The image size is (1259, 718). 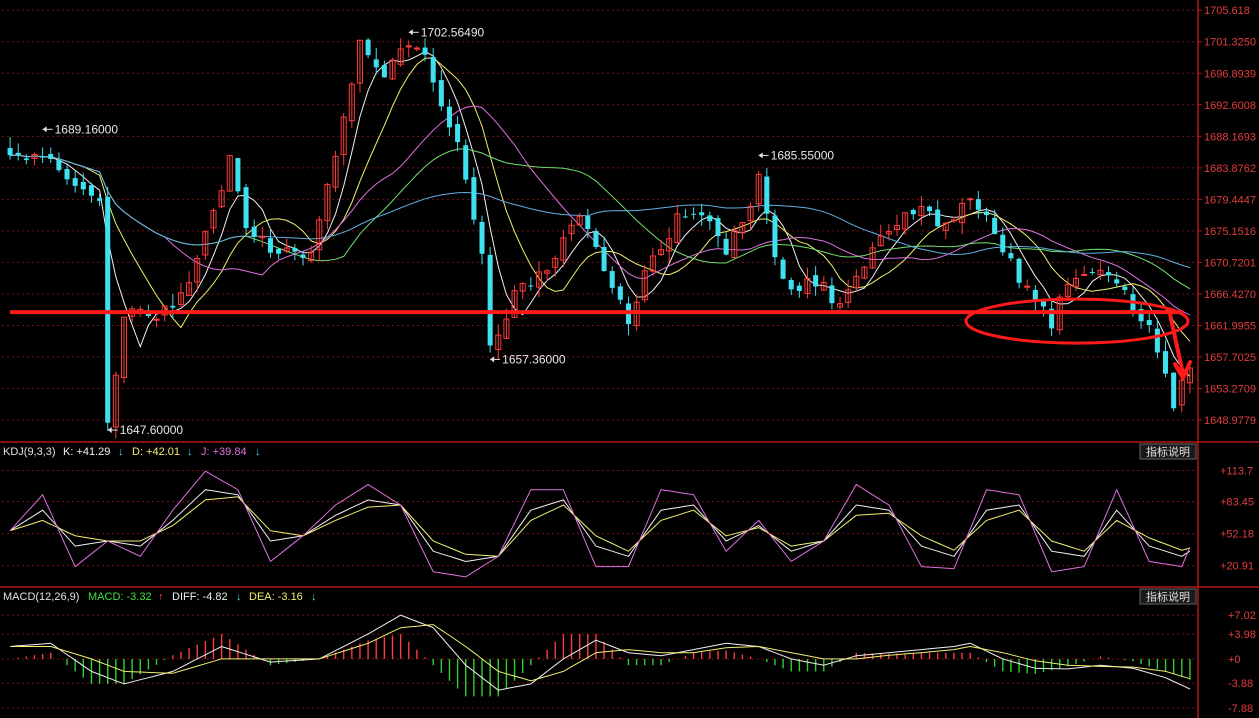 What do you see at coordinates (1242, 616) in the screenshot?
I see `axis-tick-label: +7.02` at bounding box center [1242, 616].